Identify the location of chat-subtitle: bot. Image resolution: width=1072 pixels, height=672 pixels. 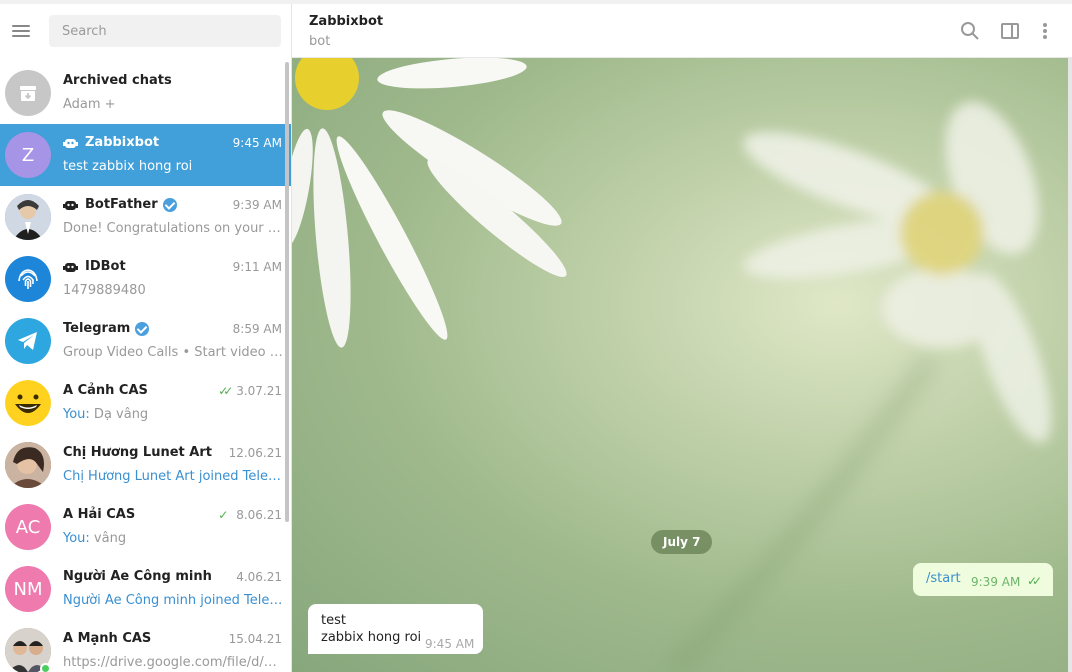
(320, 41).